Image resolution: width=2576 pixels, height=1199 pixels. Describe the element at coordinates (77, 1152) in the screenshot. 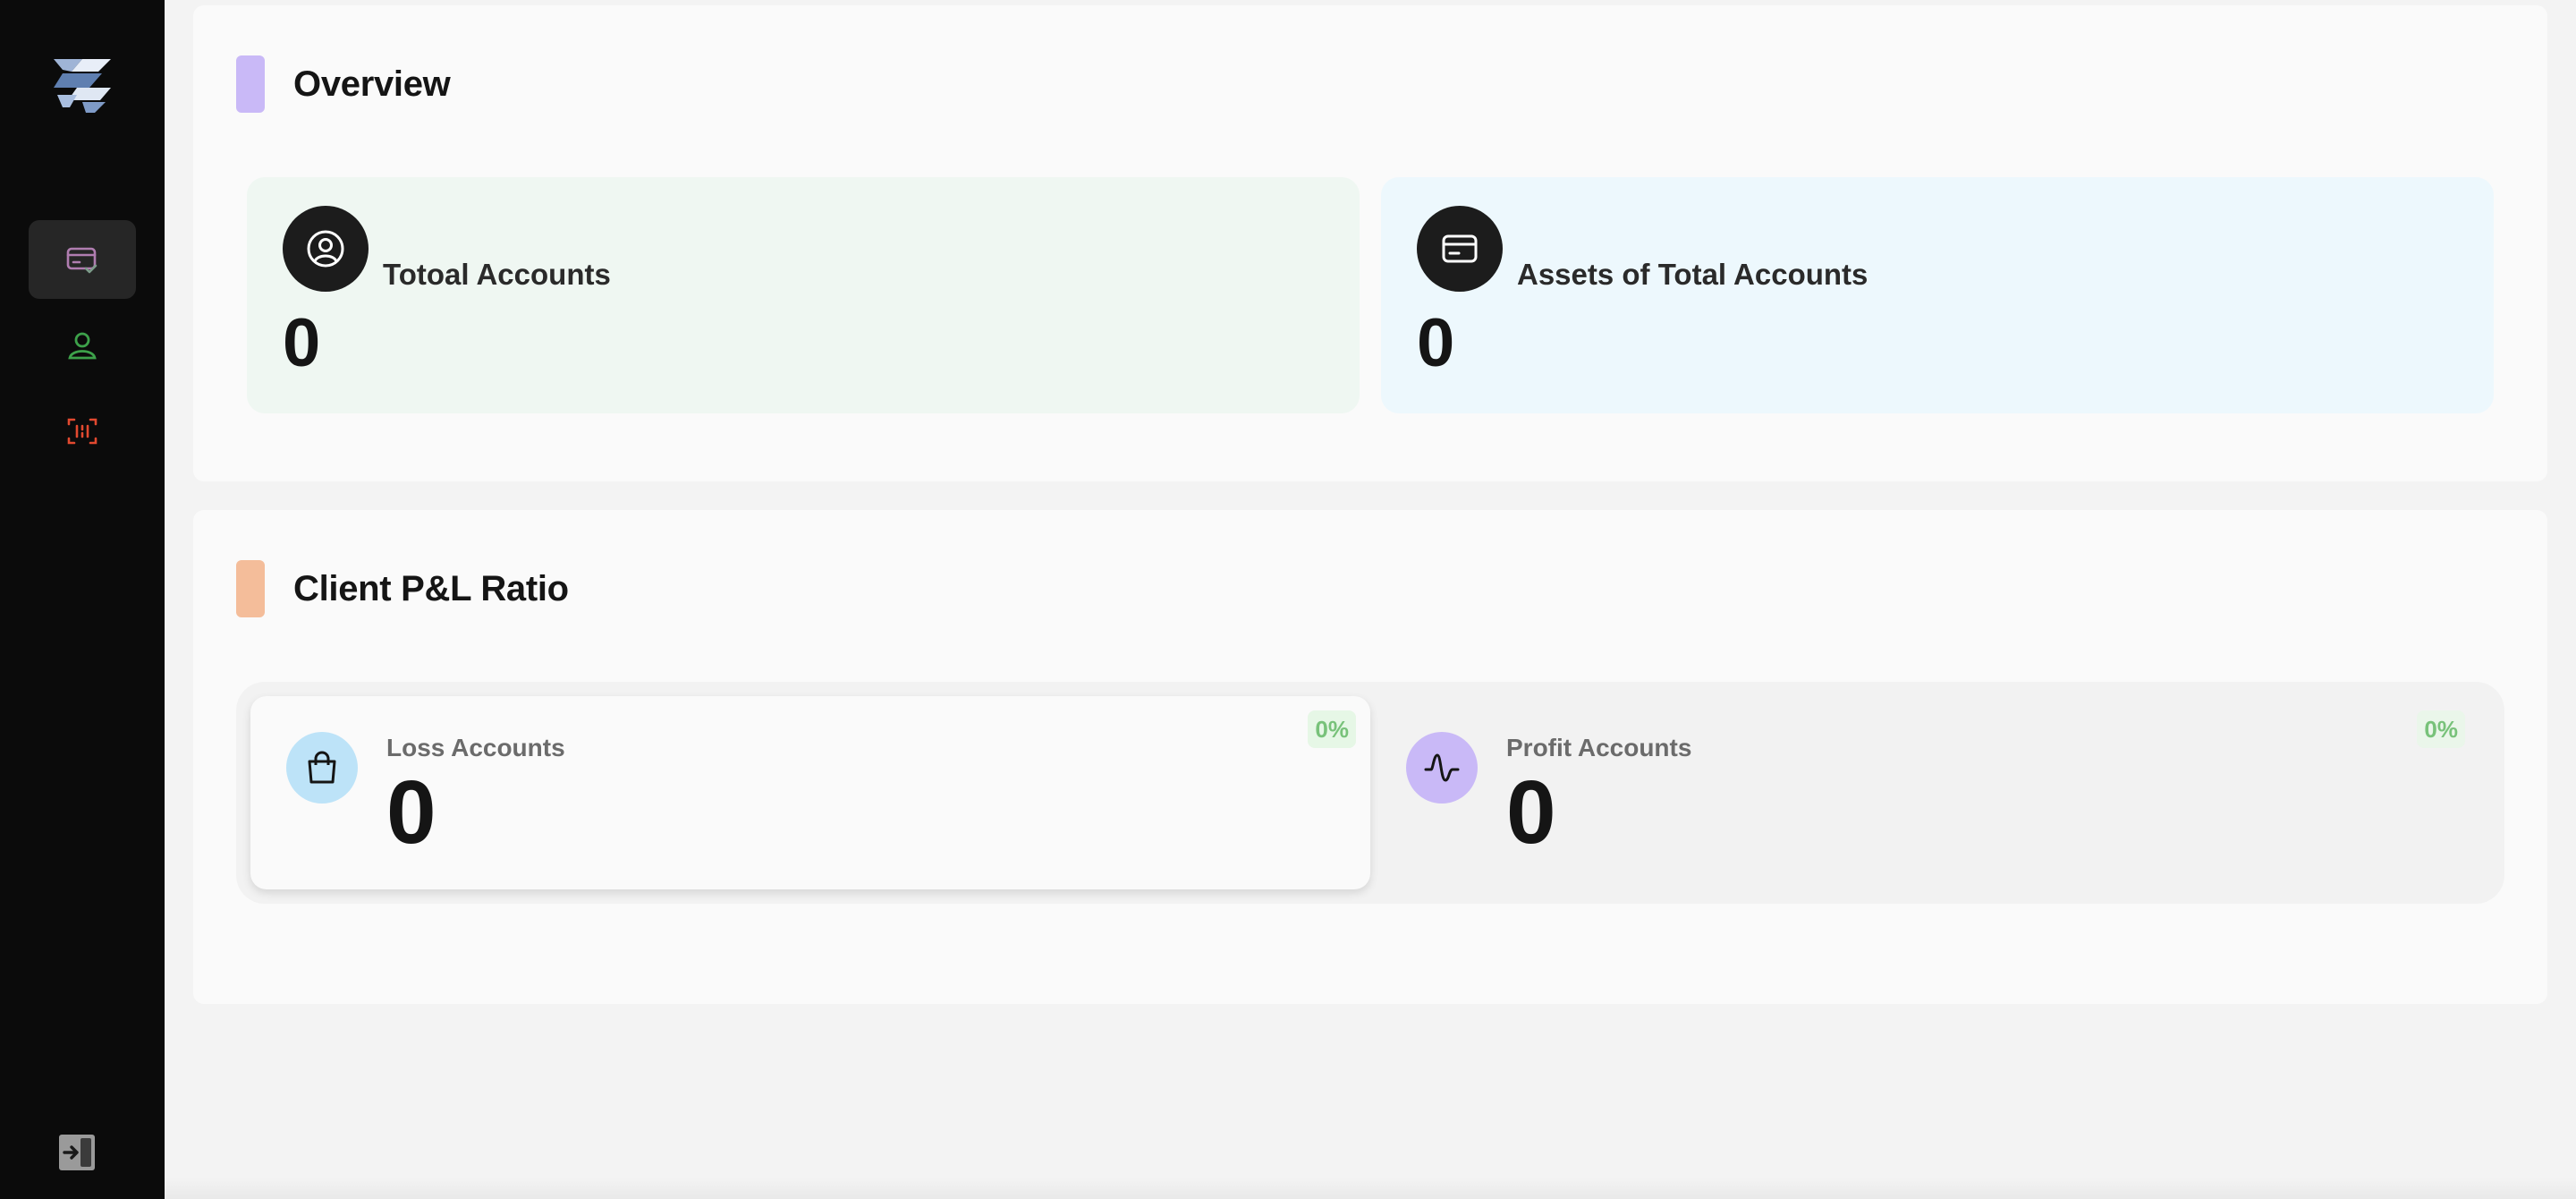

I see `logout-icon` at that location.